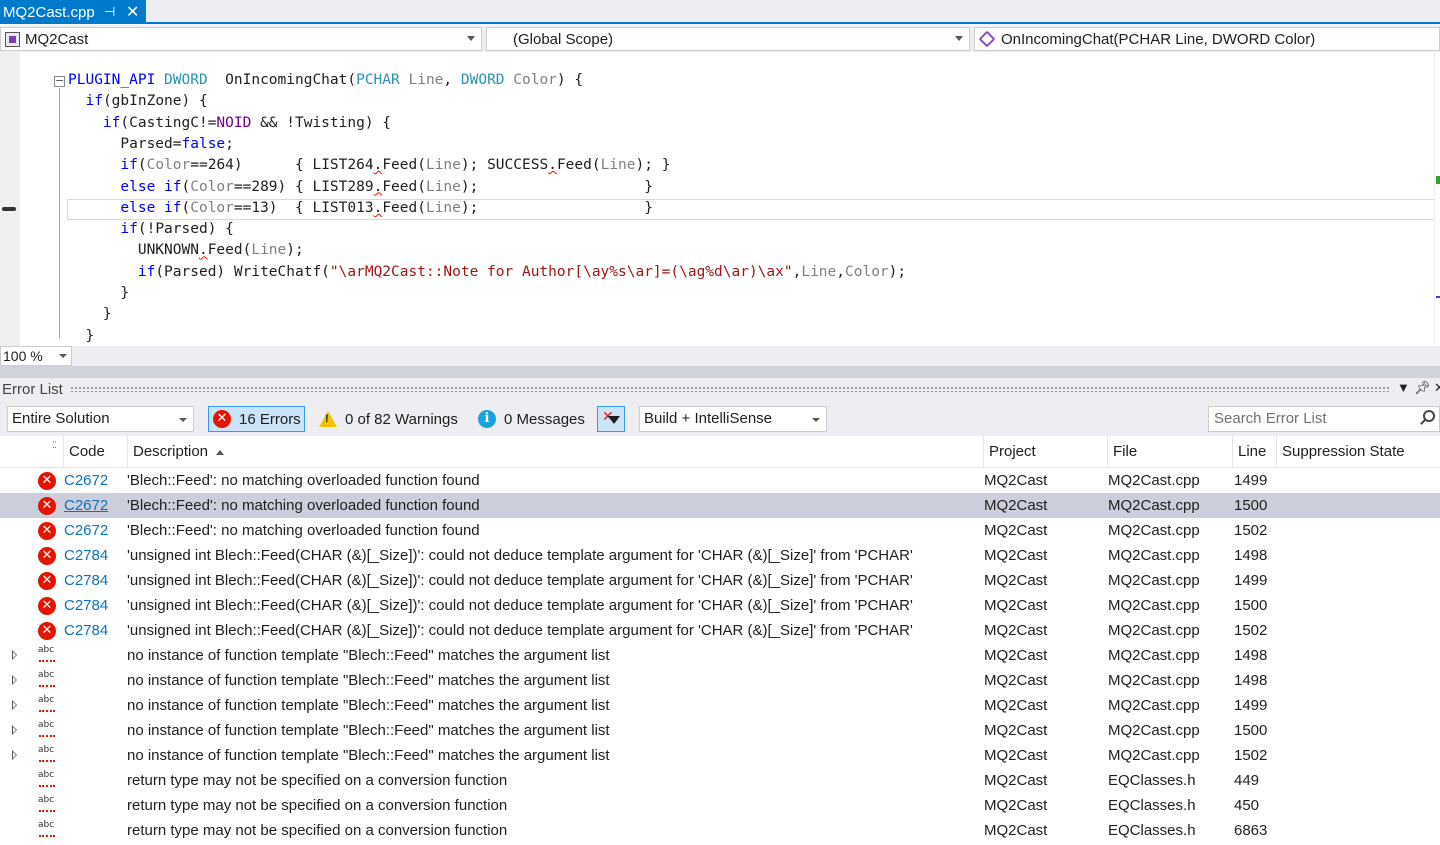 Image resolution: width=1440 pixels, height=845 pixels. Describe the element at coordinates (36, 356) in the screenshot. I see `zoom-dropdown: 100 %` at that location.